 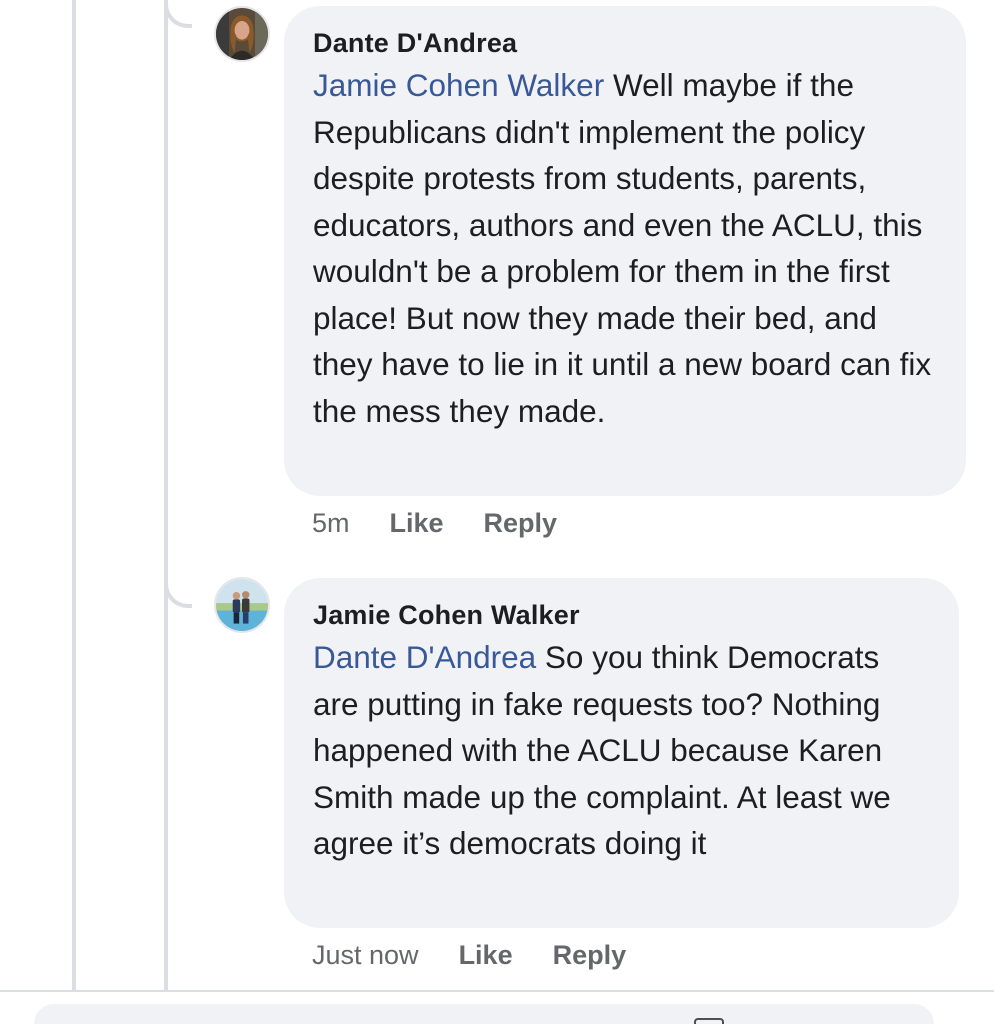 What do you see at coordinates (74, 496) in the screenshot?
I see `thread-line-outer` at bounding box center [74, 496].